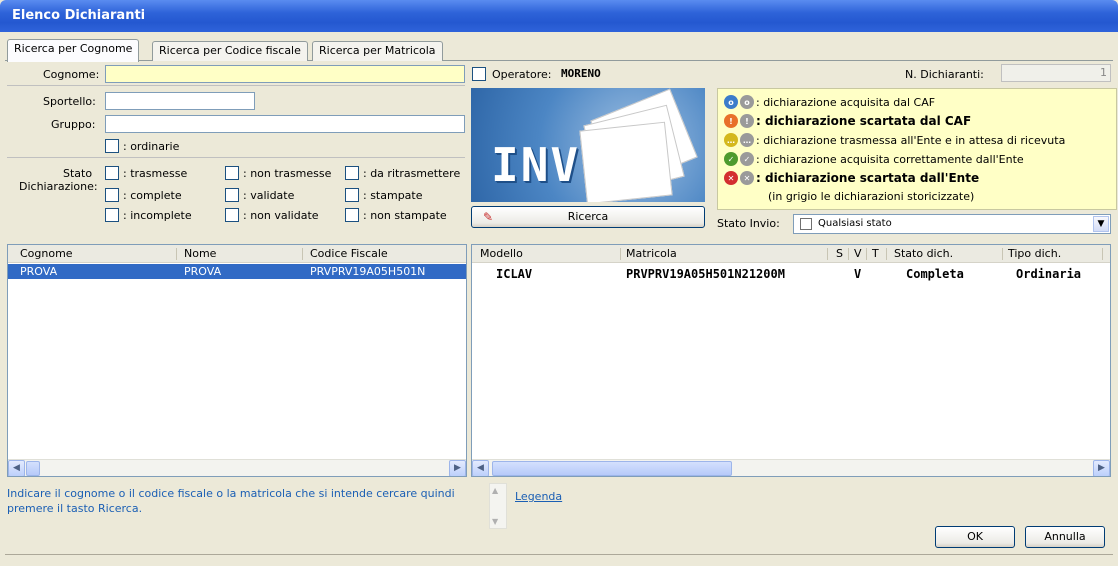 The height and width of the screenshot is (566, 1118). What do you see at coordinates (559, 560) in the screenshot?
I see `status-bar` at bounding box center [559, 560].